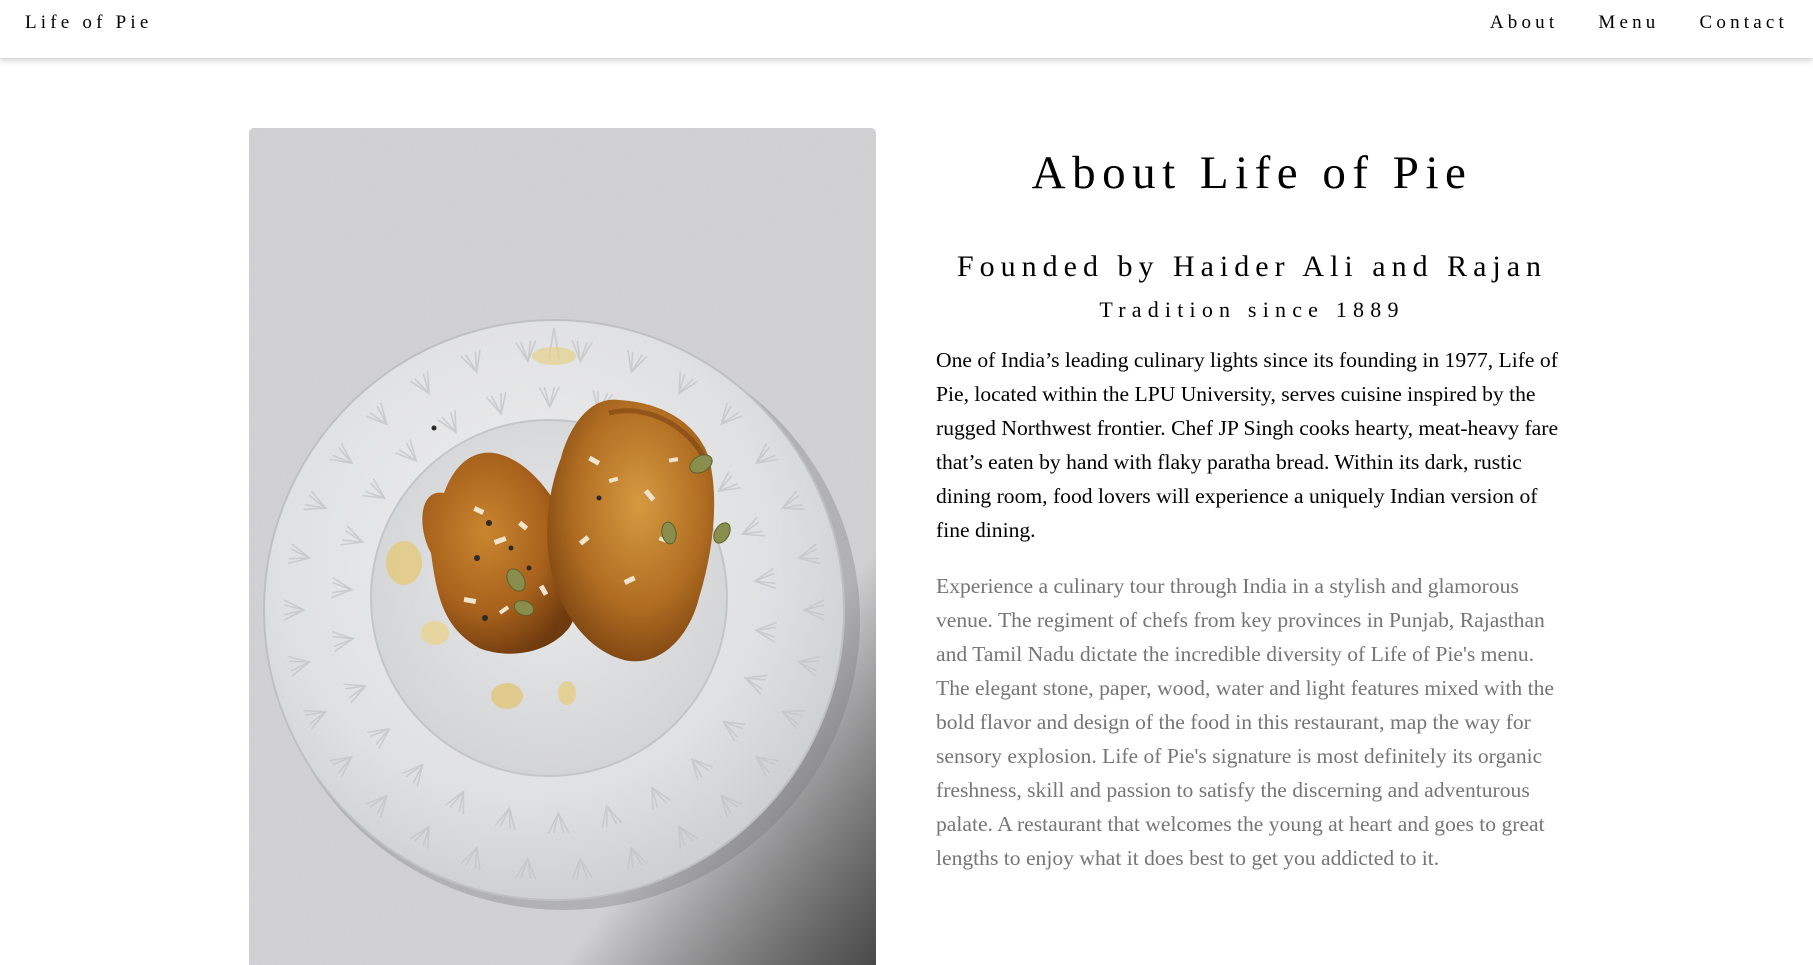  I want to click on top-navigation-bar: Life of Pie About Menu Contact, so click(906, 29).